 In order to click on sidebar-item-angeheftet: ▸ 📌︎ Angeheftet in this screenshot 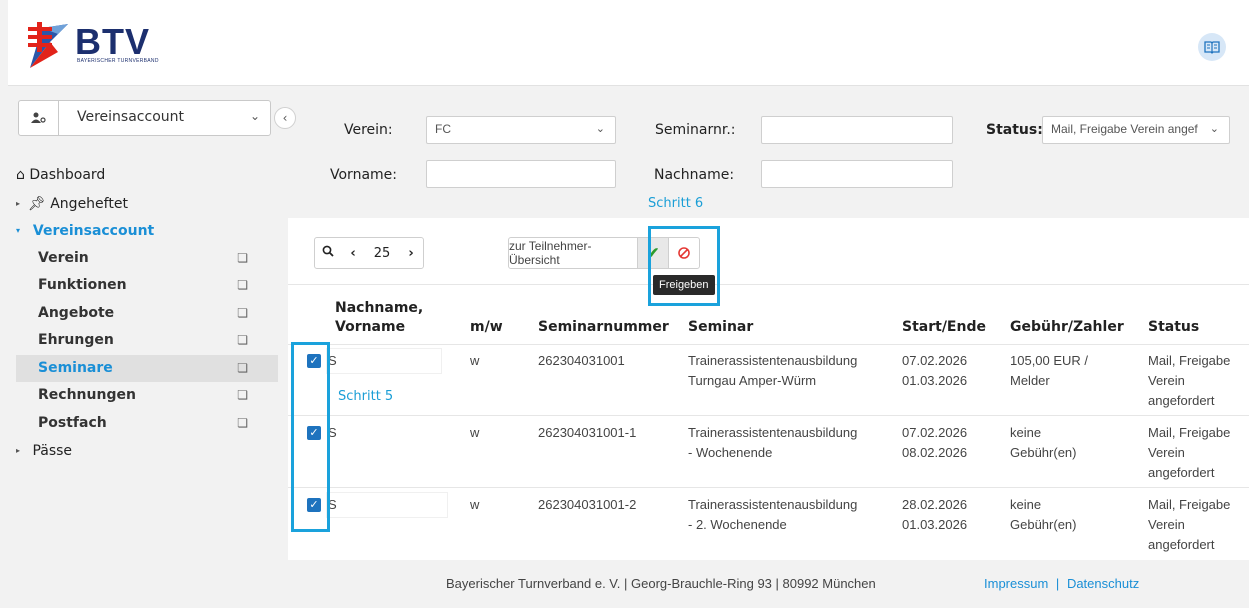, I will do `click(147, 204)`.